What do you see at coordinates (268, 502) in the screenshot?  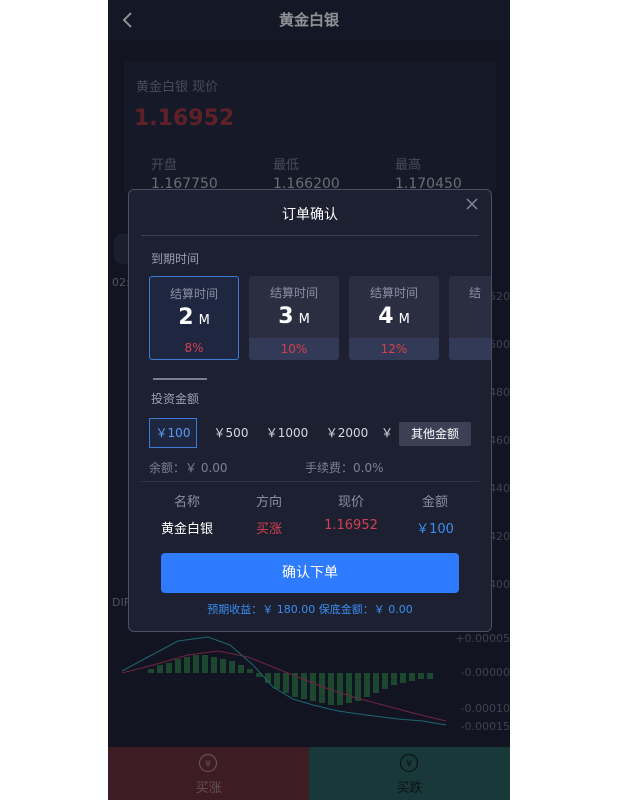 I see `table-header: 方向` at bounding box center [268, 502].